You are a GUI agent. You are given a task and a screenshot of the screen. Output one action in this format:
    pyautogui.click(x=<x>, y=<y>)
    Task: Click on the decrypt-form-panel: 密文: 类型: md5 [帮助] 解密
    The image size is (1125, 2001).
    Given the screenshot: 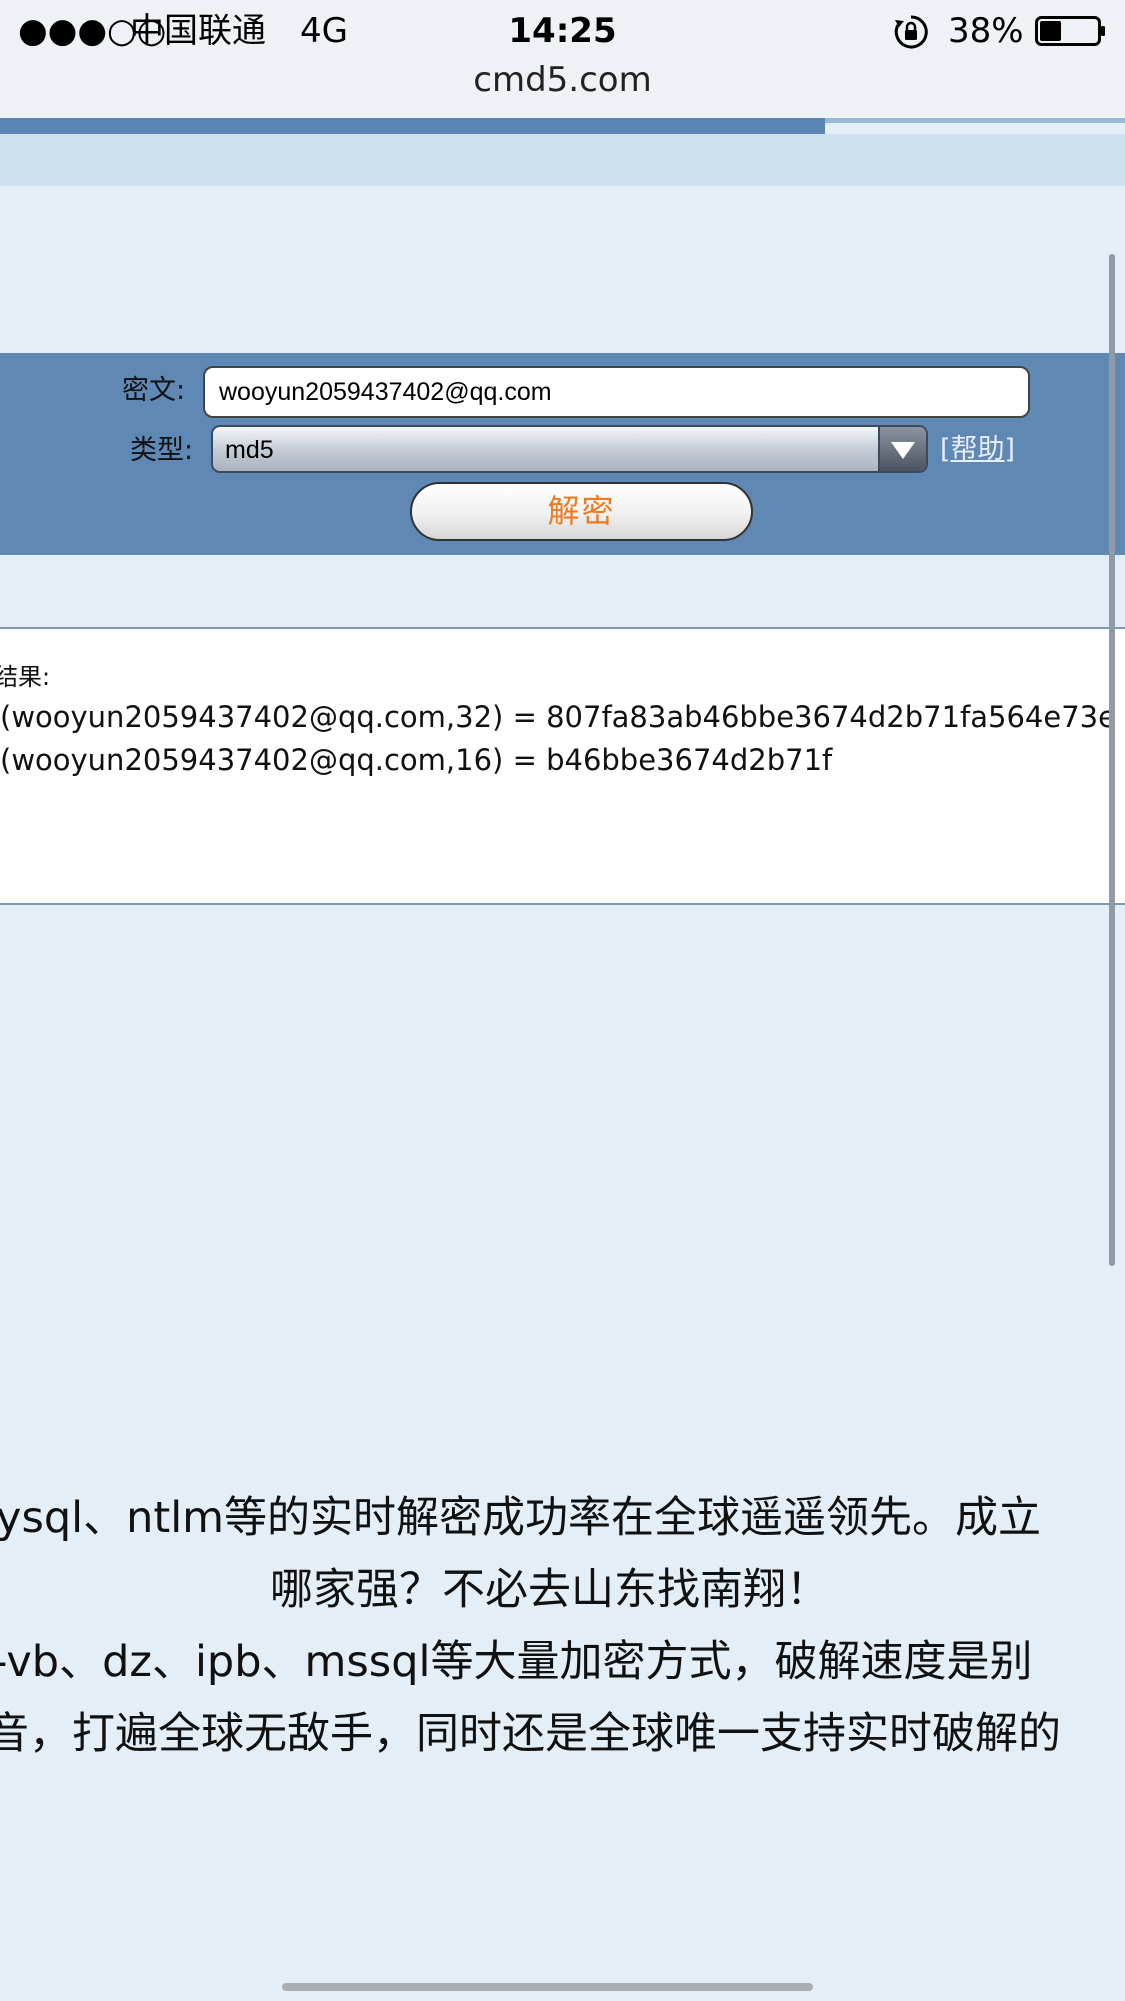 What is the action you would take?
    pyautogui.click(x=562, y=454)
    